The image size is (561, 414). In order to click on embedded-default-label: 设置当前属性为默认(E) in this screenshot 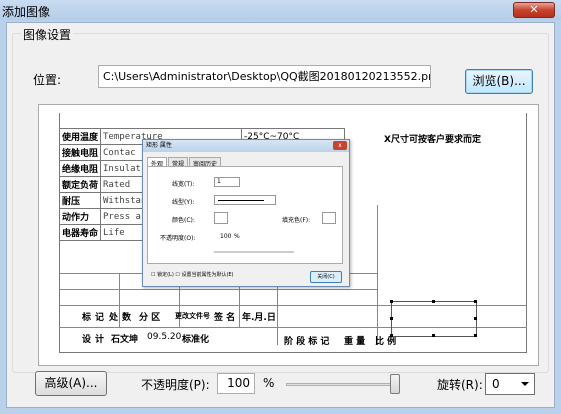, I will do `click(207, 275)`.